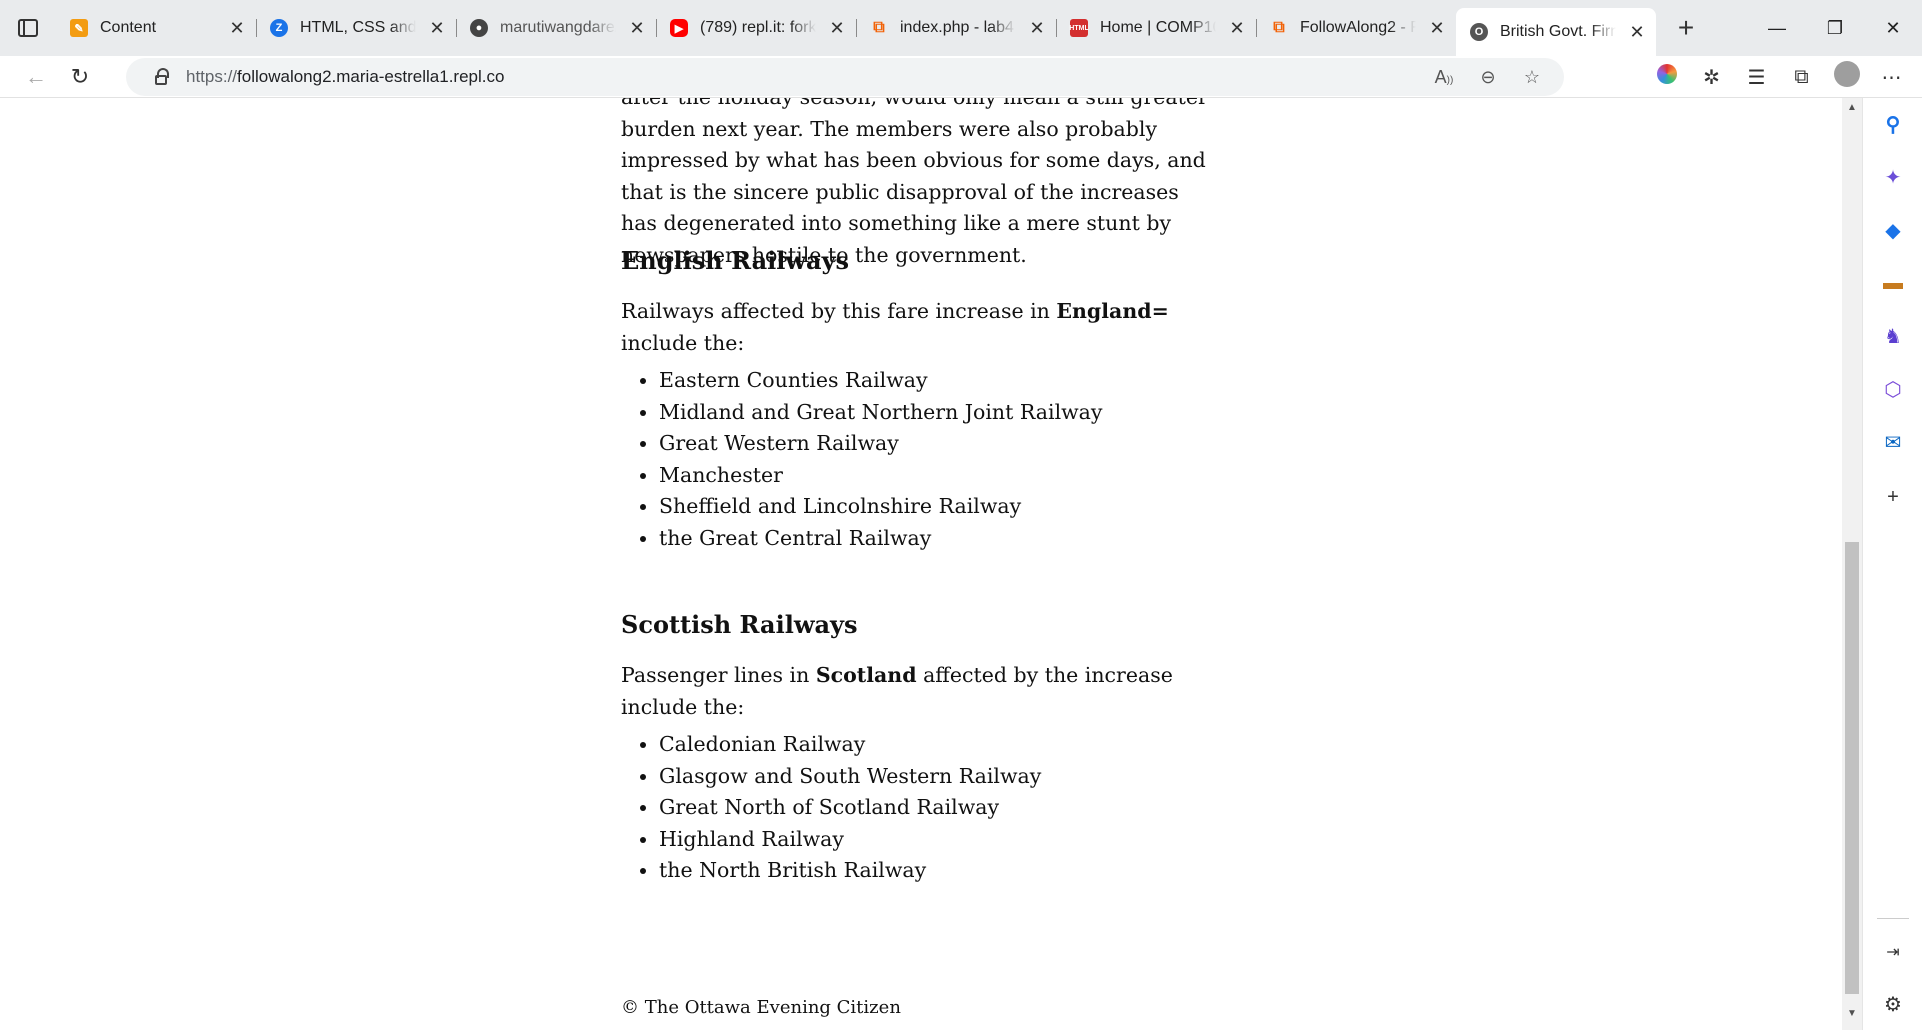 The width and height of the screenshot is (1922, 1030). Describe the element at coordinates (1893, 918) in the screenshot. I see `sidebar-divider` at that location.